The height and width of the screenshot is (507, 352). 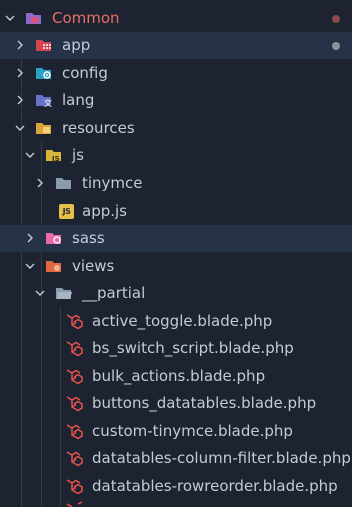 I want to click on lang-folder-icon: 文, so click(x=44, y=101).